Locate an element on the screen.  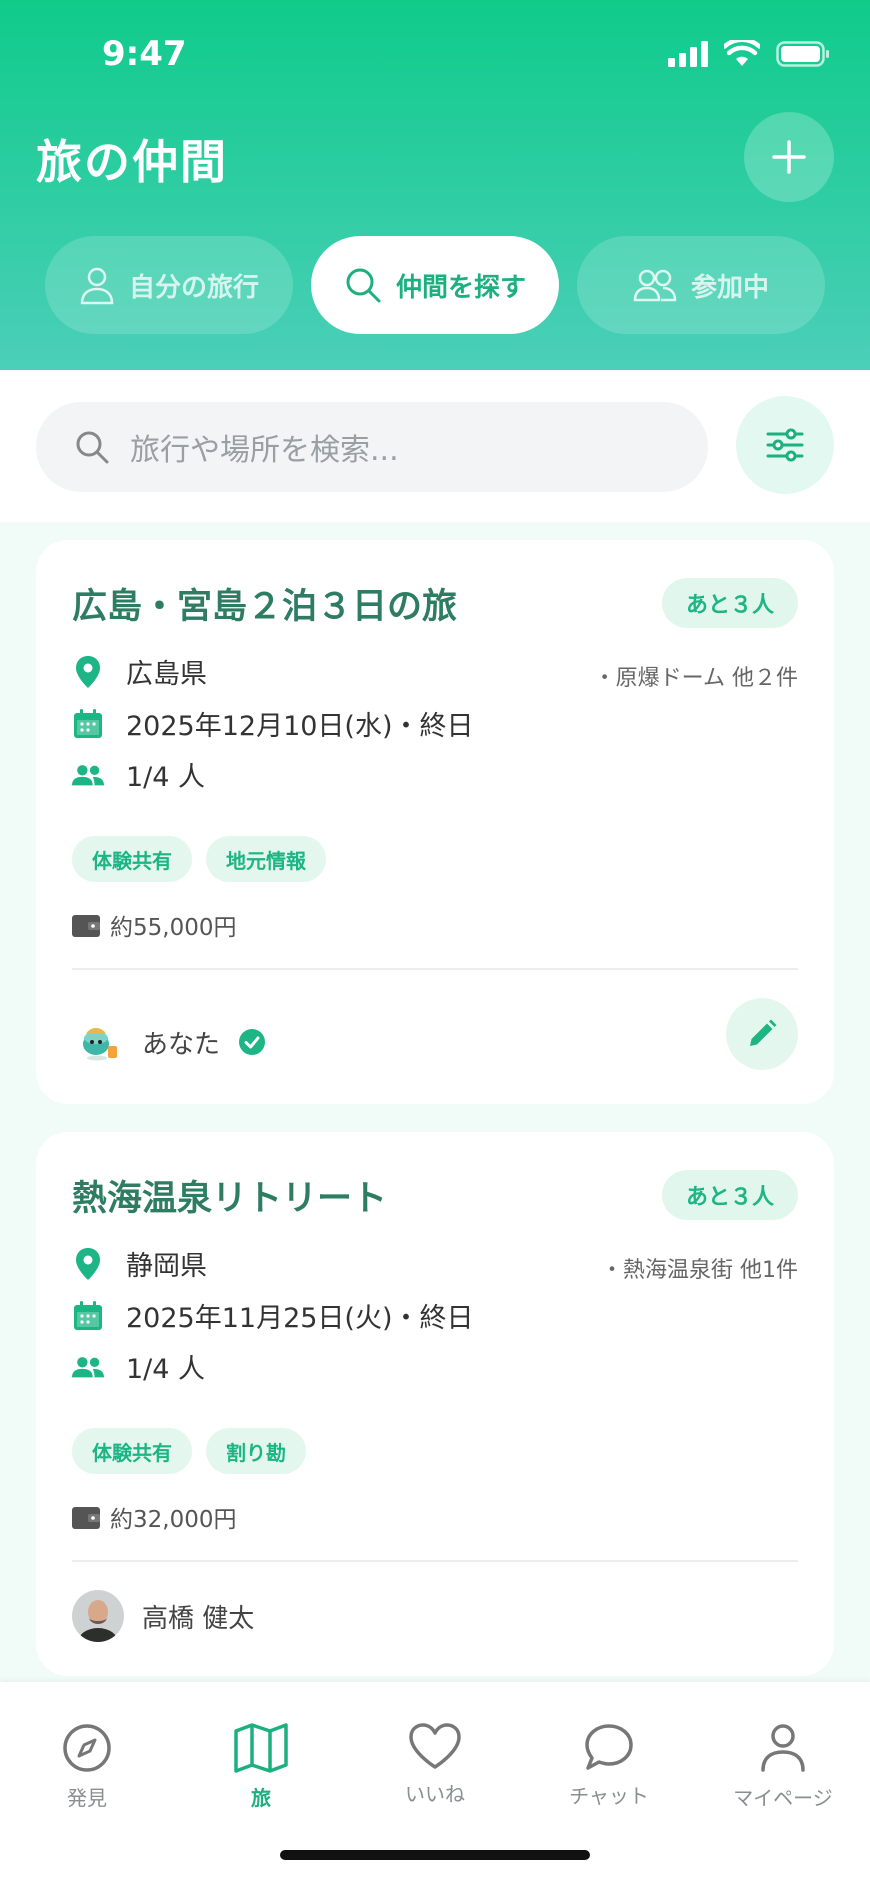
trip-spots: ・原爆ドーム 他２件 is located at coordinates (695, 678).